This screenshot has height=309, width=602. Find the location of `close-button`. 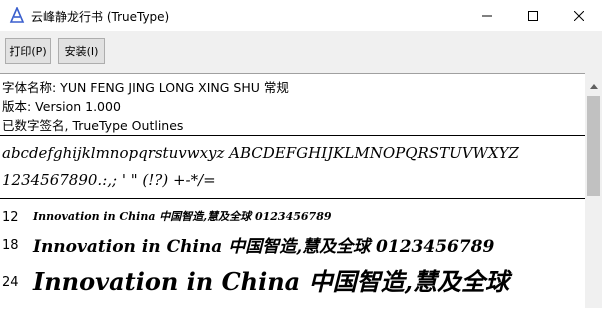

close-button is located at coordinates (579, 15).